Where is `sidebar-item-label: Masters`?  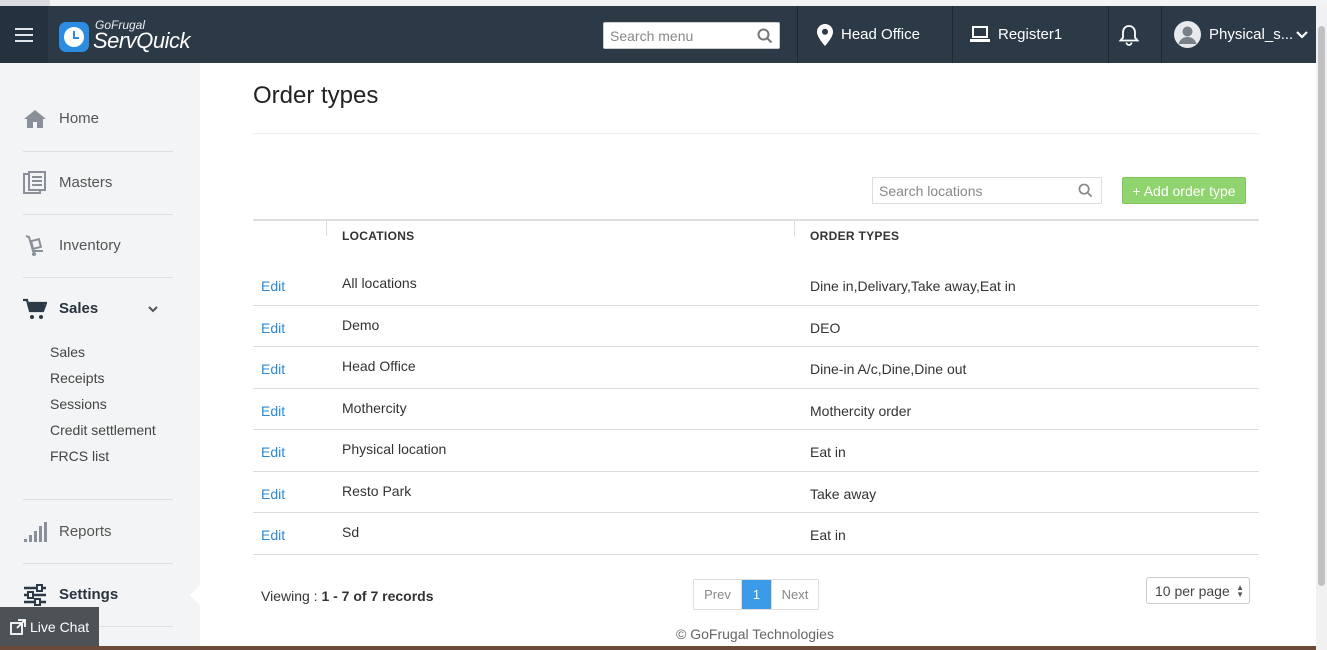 sidebar-item-label: Masters is located at coordinates (86, 182).